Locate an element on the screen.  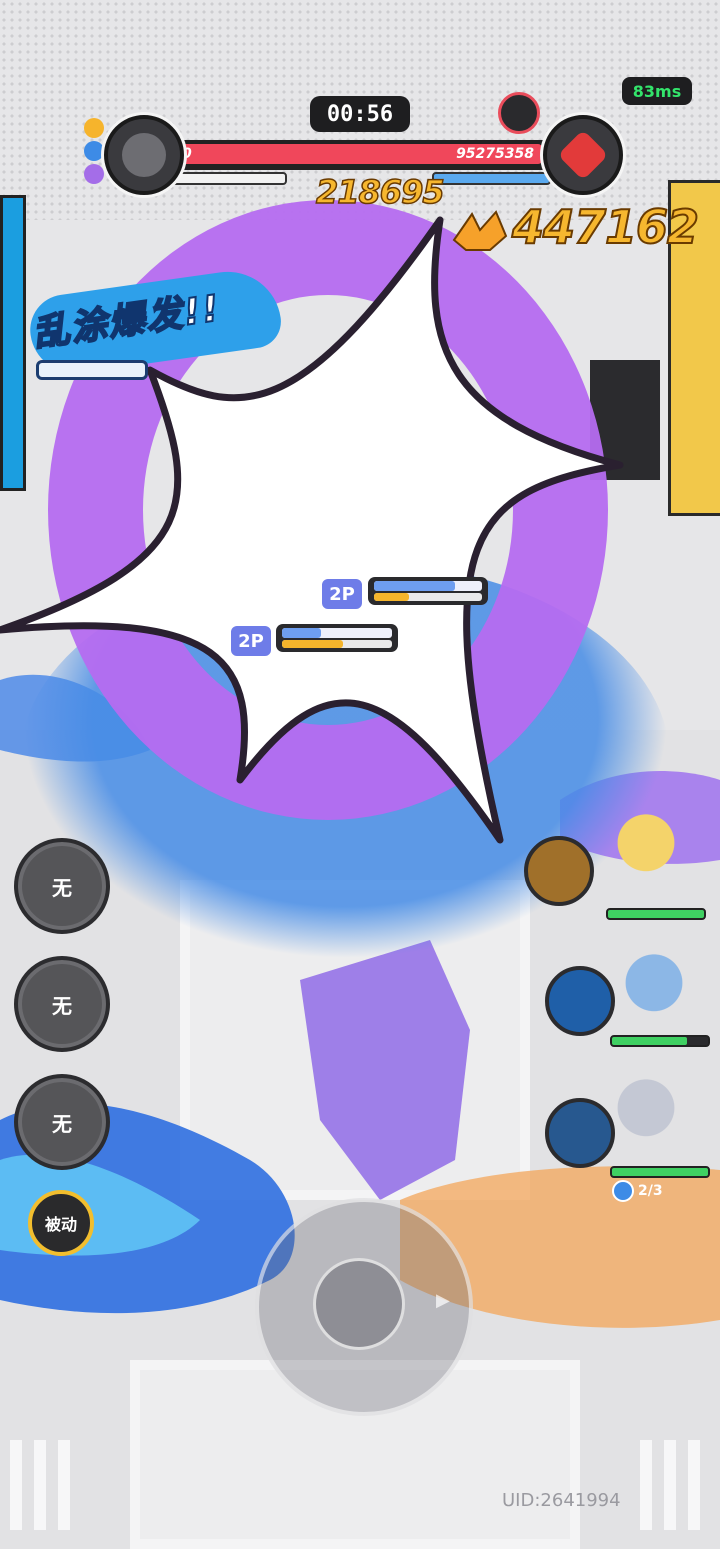
teammate-3-hp-bar is located at coordinates (660, 1172).